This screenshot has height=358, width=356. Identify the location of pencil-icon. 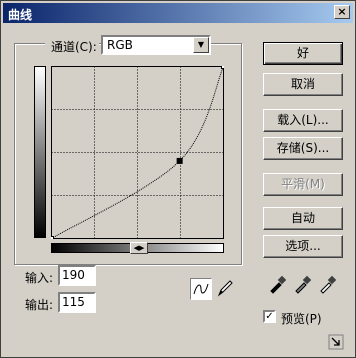
(226, 289).